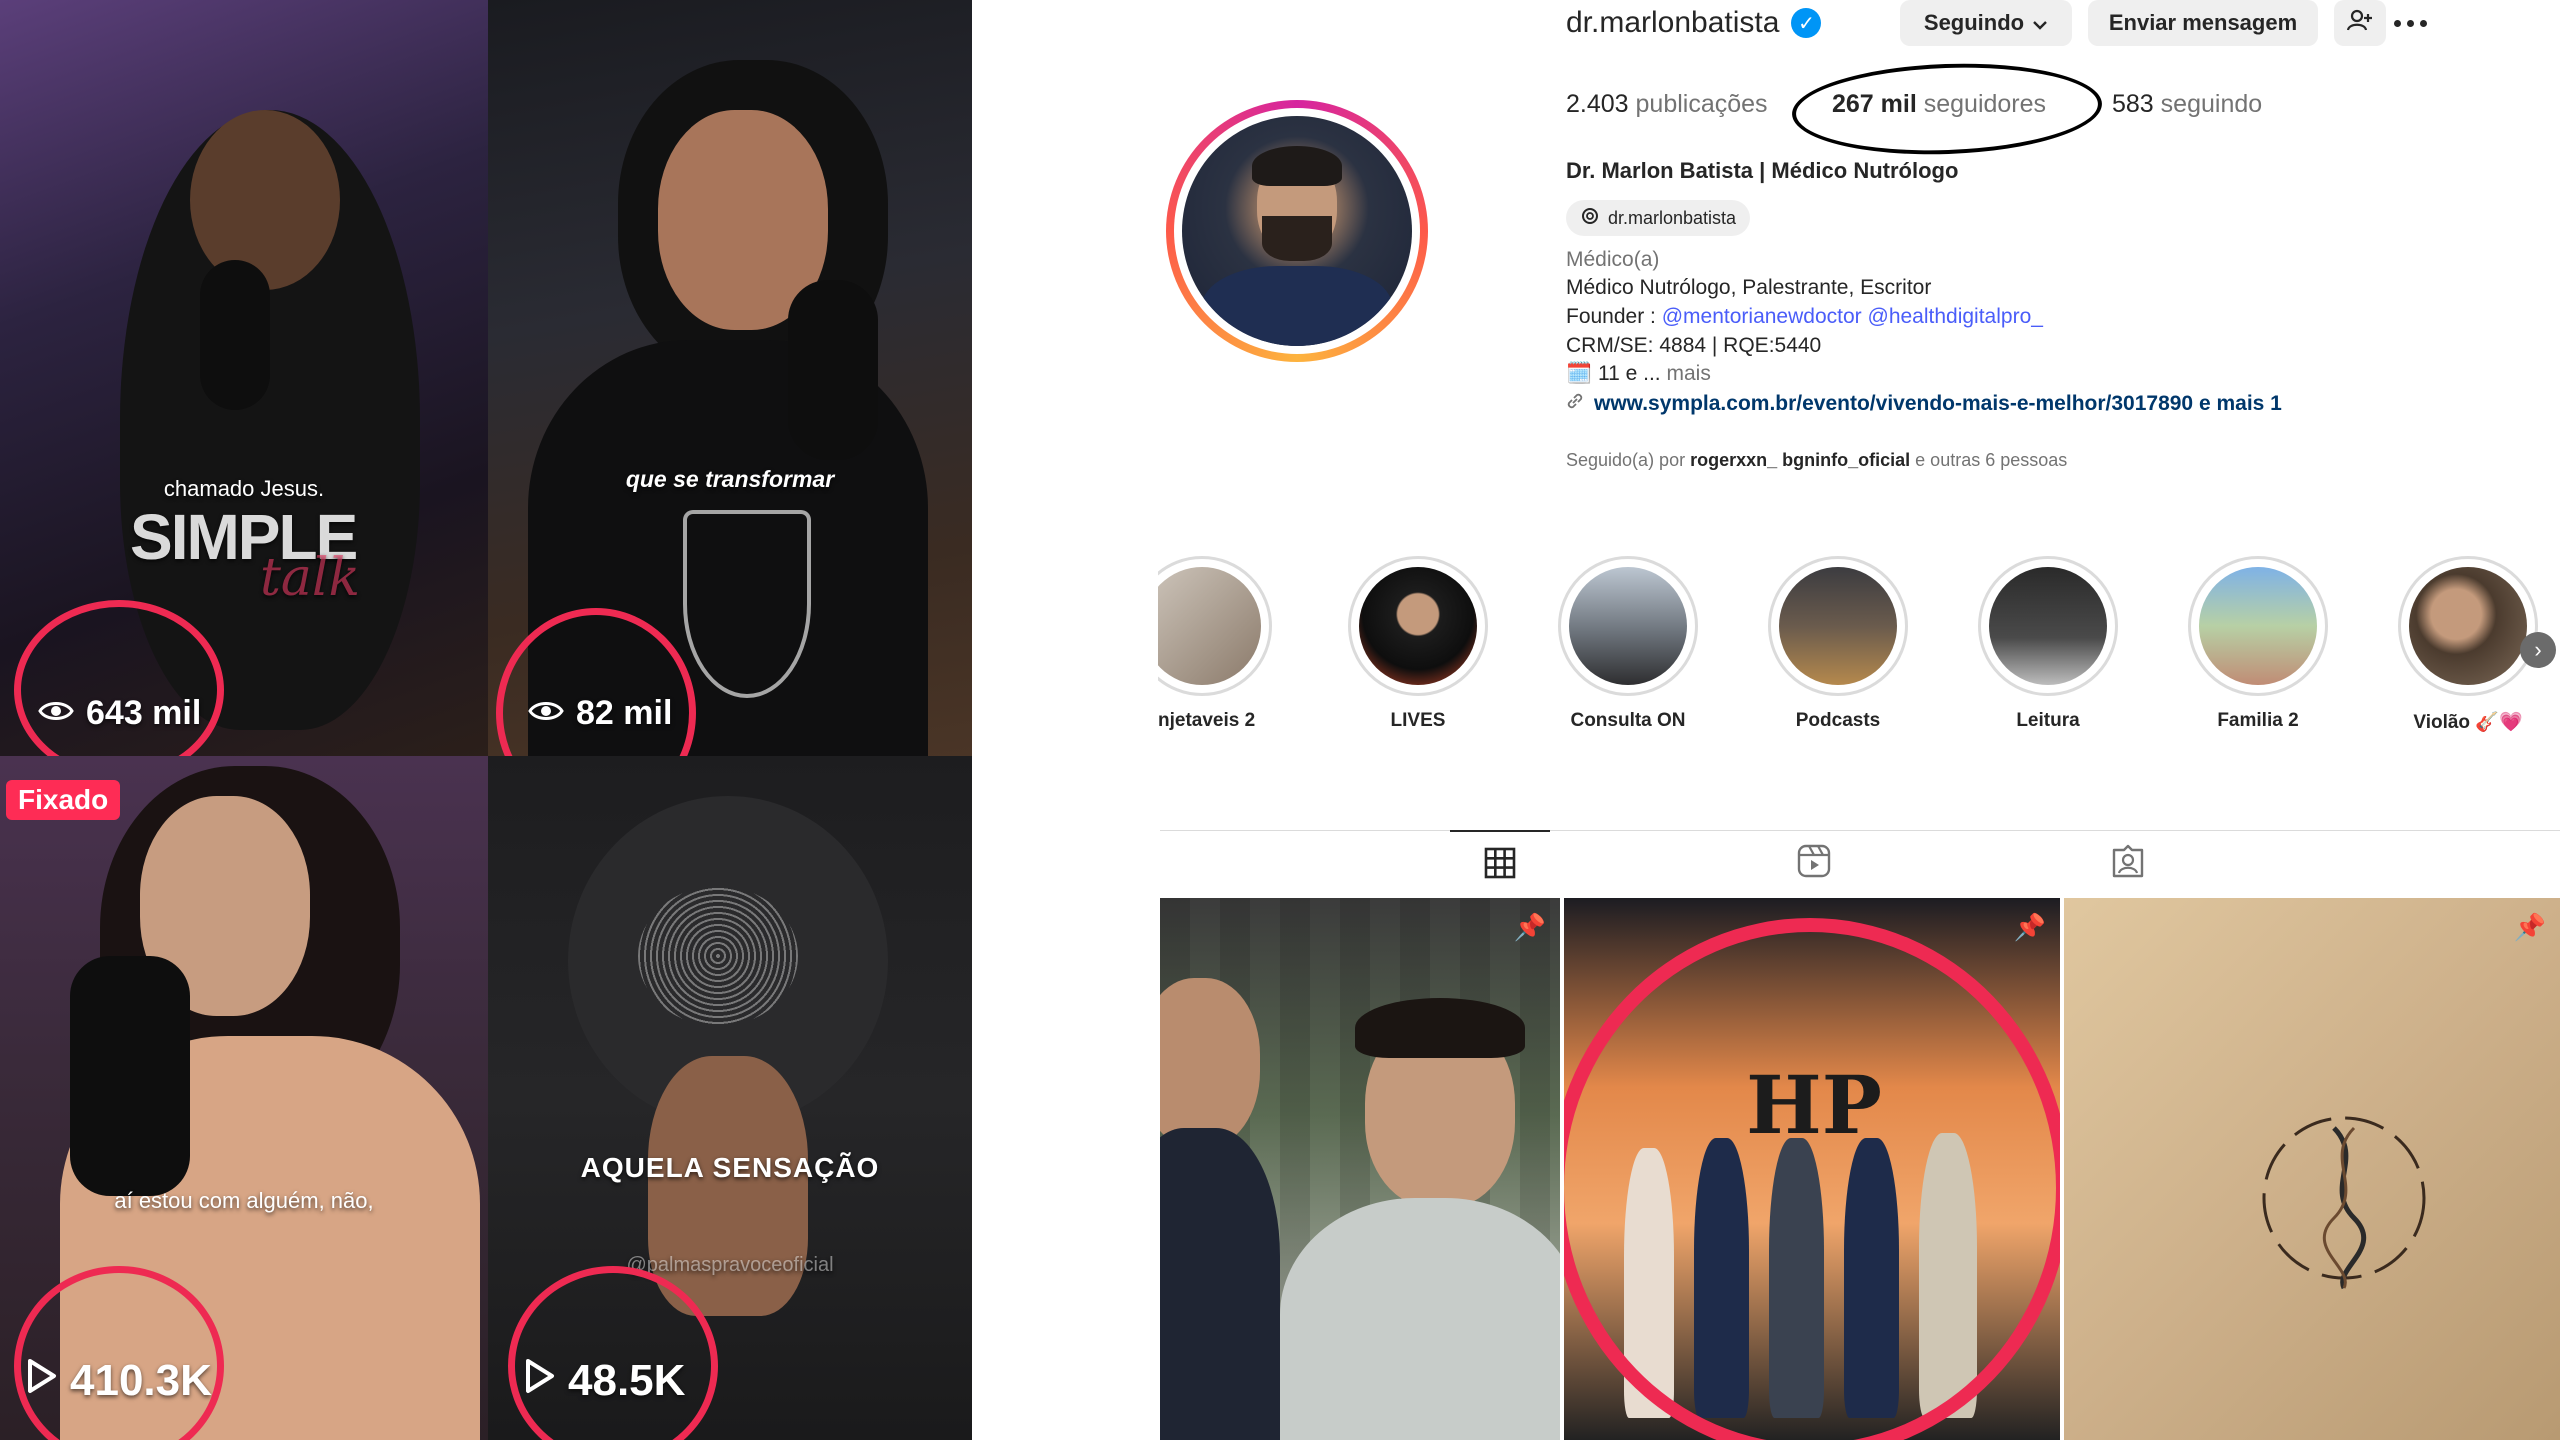 The width and height of the screenshot is (2560, 1440). Describe the element at coordinates (1762, 316) in the screenshot. I see `mention-link: @mentorianewdoctor` at that location.